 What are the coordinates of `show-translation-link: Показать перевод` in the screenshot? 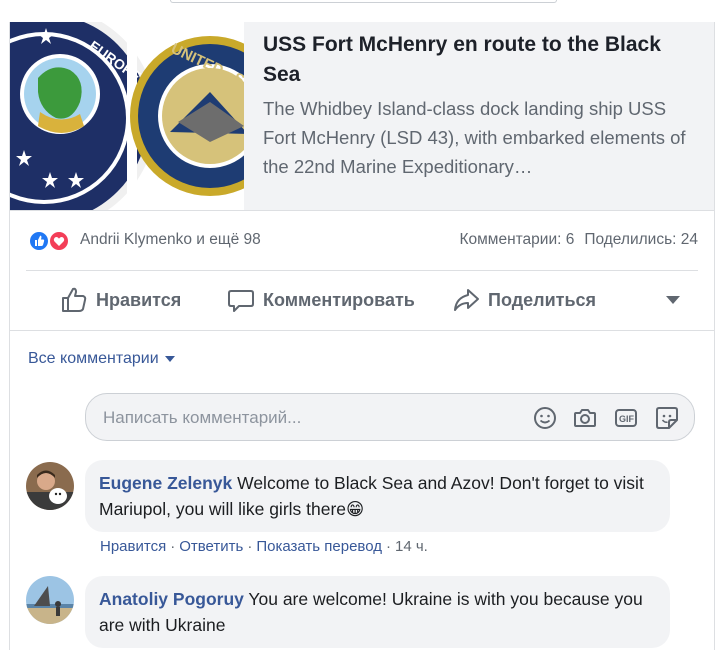 It's located at (319, 546).